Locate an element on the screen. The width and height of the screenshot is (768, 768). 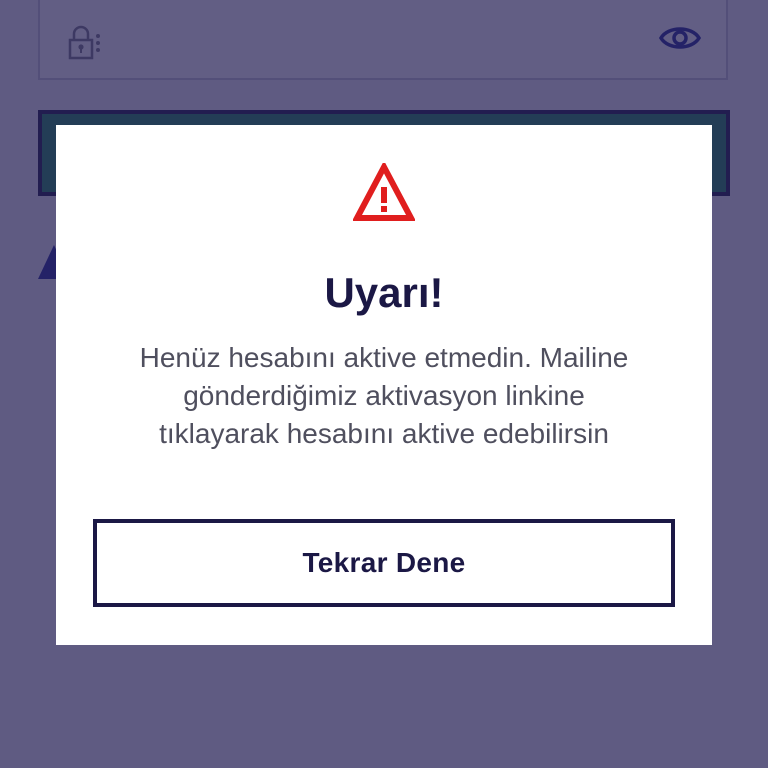
dialog-title: Uyarı! is located at coordinates (384, 292).